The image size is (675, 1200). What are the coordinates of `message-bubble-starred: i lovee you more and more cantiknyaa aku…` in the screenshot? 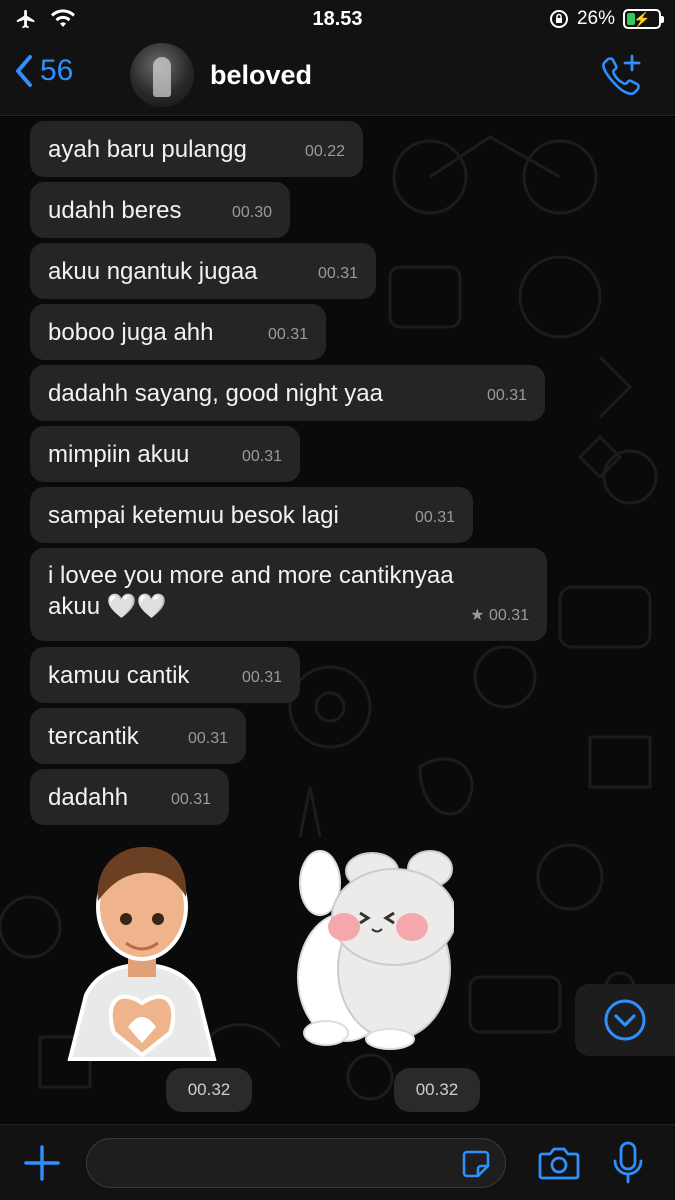 It's located at (288, 594).